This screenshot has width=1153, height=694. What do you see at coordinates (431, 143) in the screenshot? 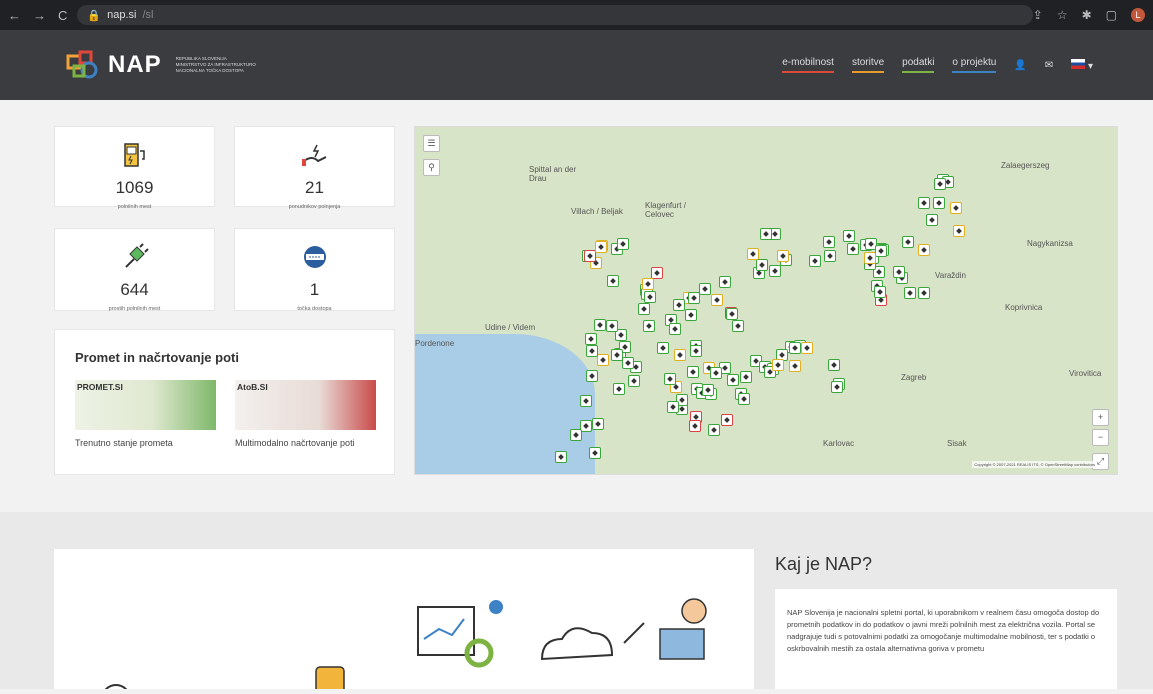
I see `filter-icon: ☰` at bounding box center [431, 143].